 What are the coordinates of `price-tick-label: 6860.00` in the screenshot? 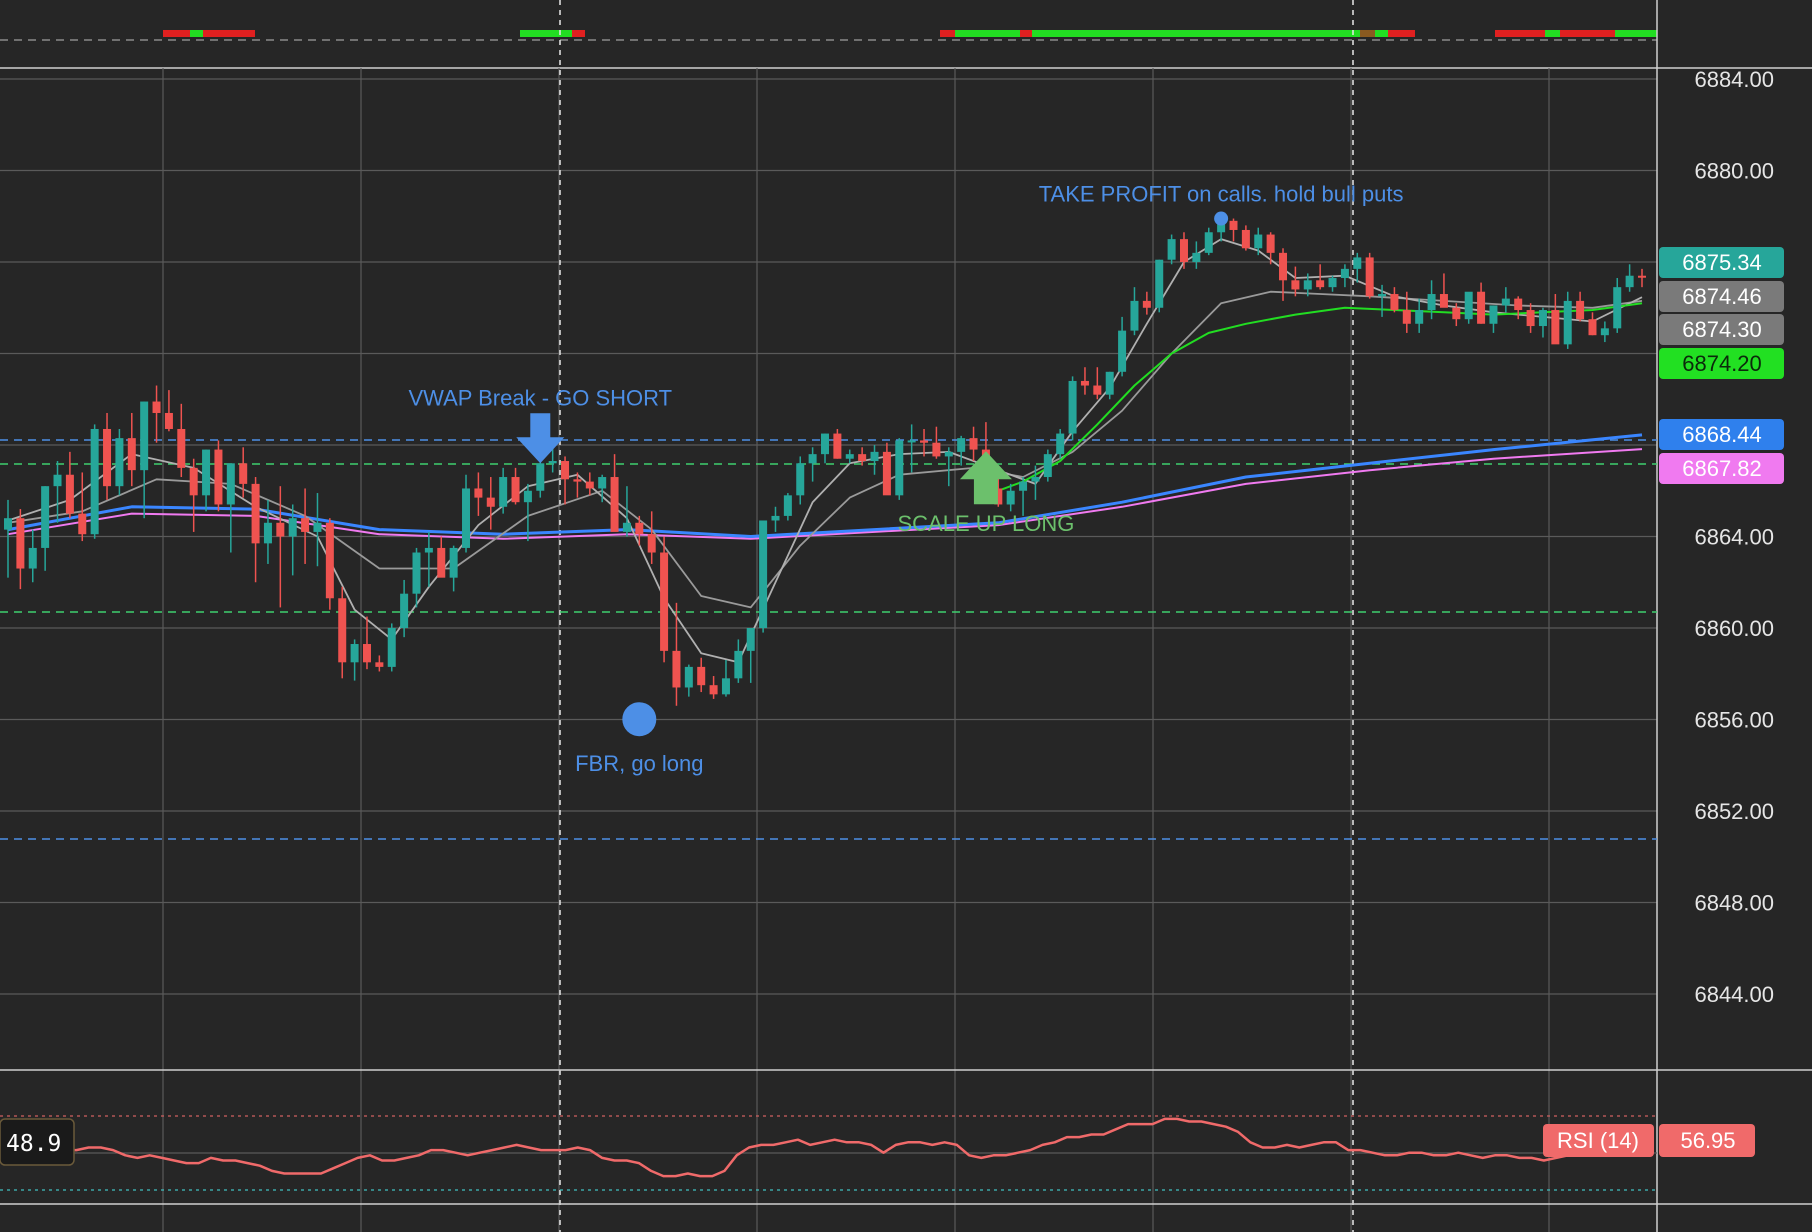 It's located at (1734, 628).